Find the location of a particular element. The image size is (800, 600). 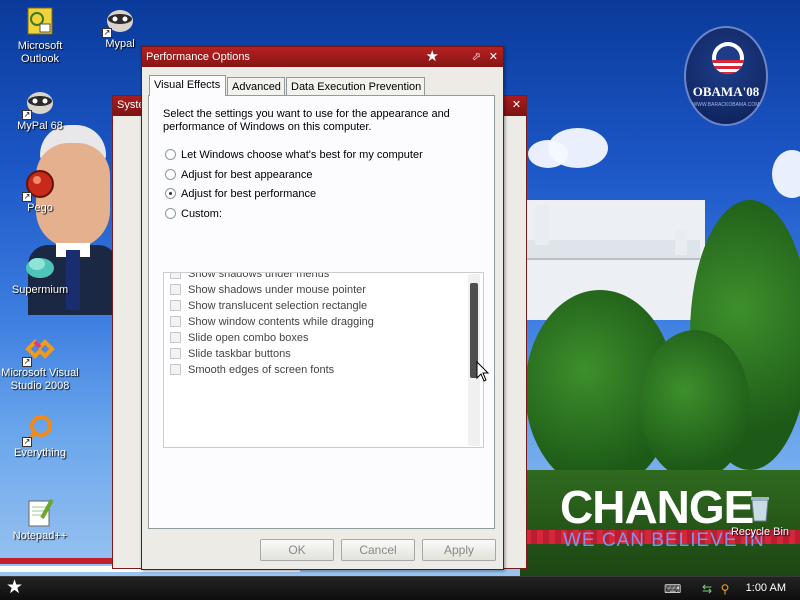

desktop-icon-label: Everything is located at coordinates (40, 453).